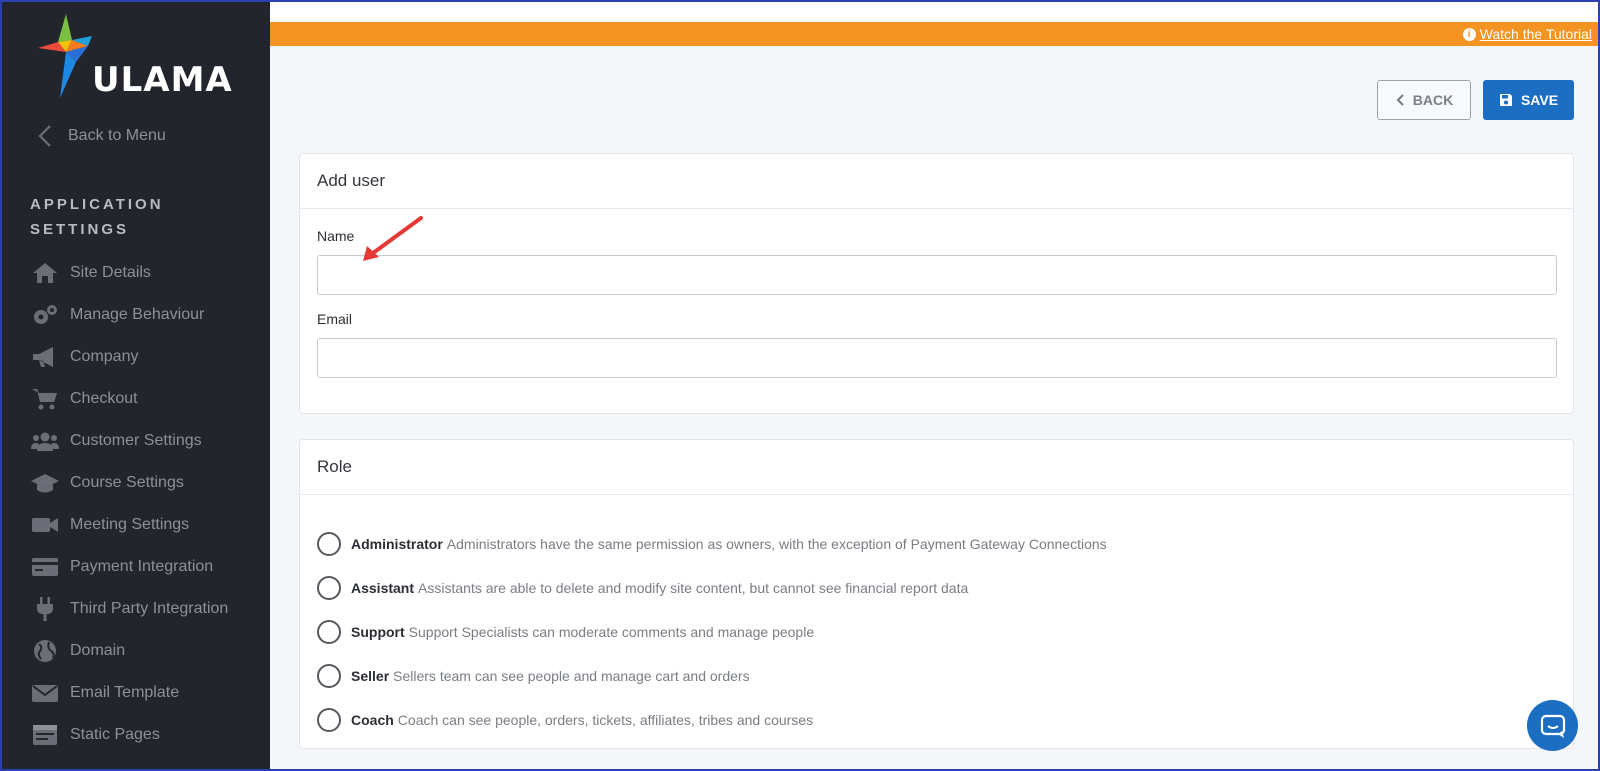  I want to click on info-icon: i, so click(1469, 34).